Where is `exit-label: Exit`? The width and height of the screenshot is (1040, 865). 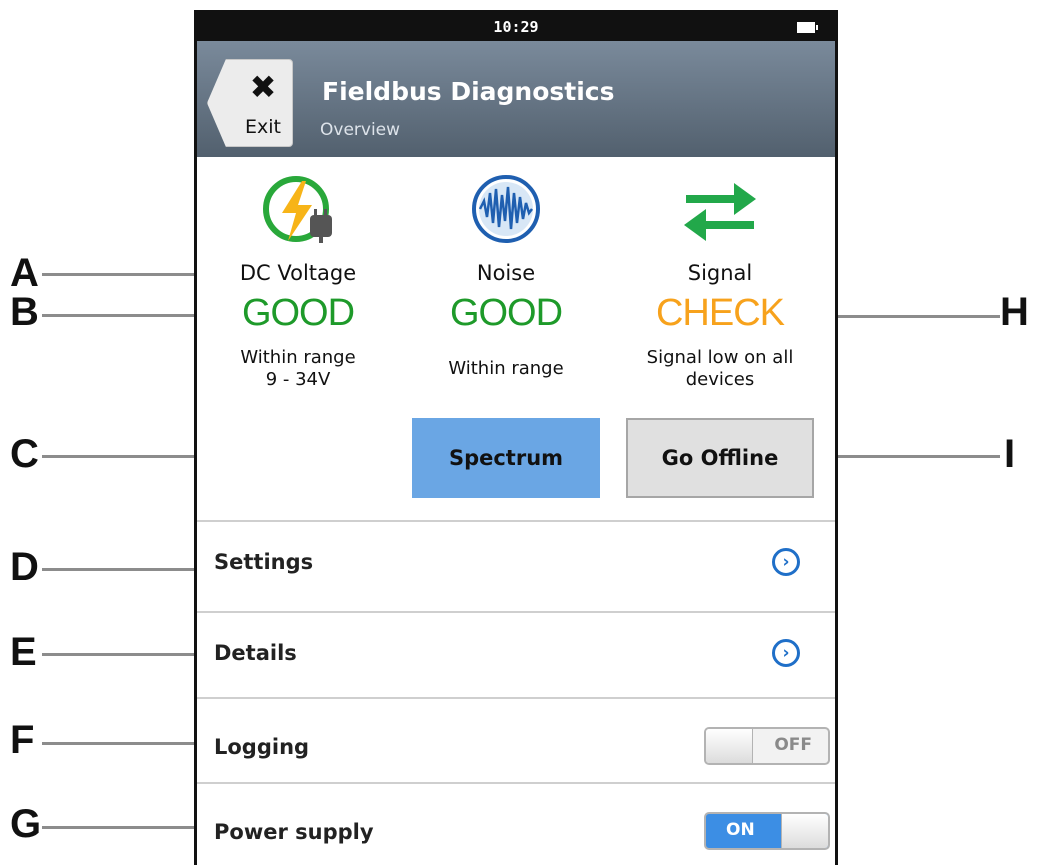 exit-label: Exit is located at coordinates (263, 127).